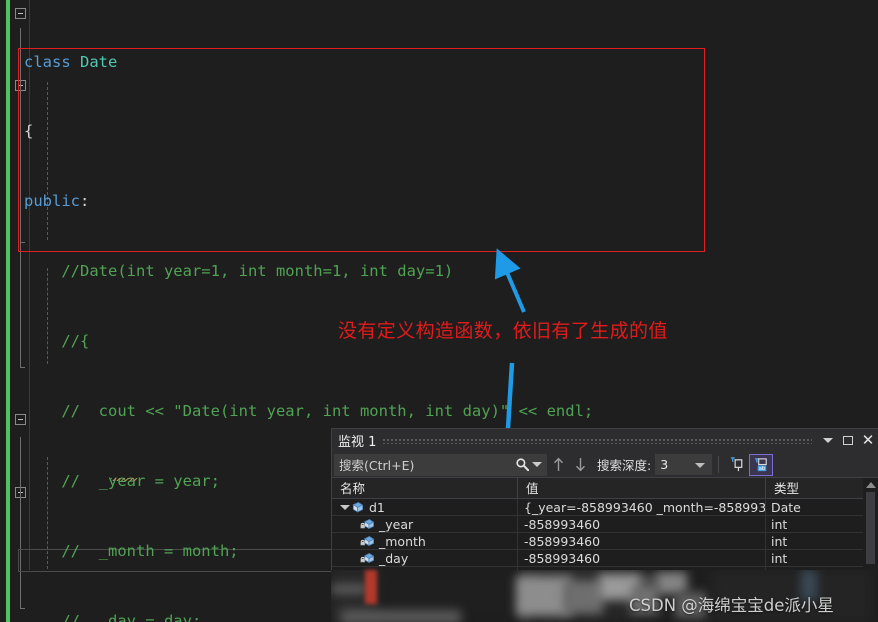 Image resolution: width=878 pixels, height=622 pixels. What do you see at coordinates (425, 507) in the screenshot?
I see `cell-name: d1` at bounding box center [425, 507].